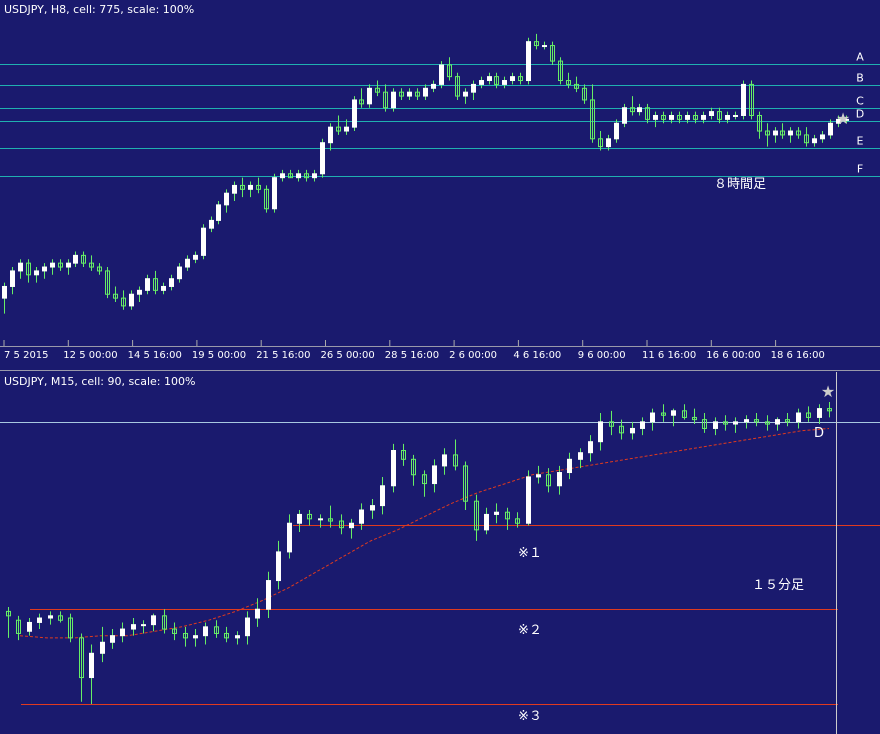 The image size is (880, 734). Describe the element at coordinates (473, 355) in the screenshot. I see `h8-xtick-label: 2 6 00:00` at that location.